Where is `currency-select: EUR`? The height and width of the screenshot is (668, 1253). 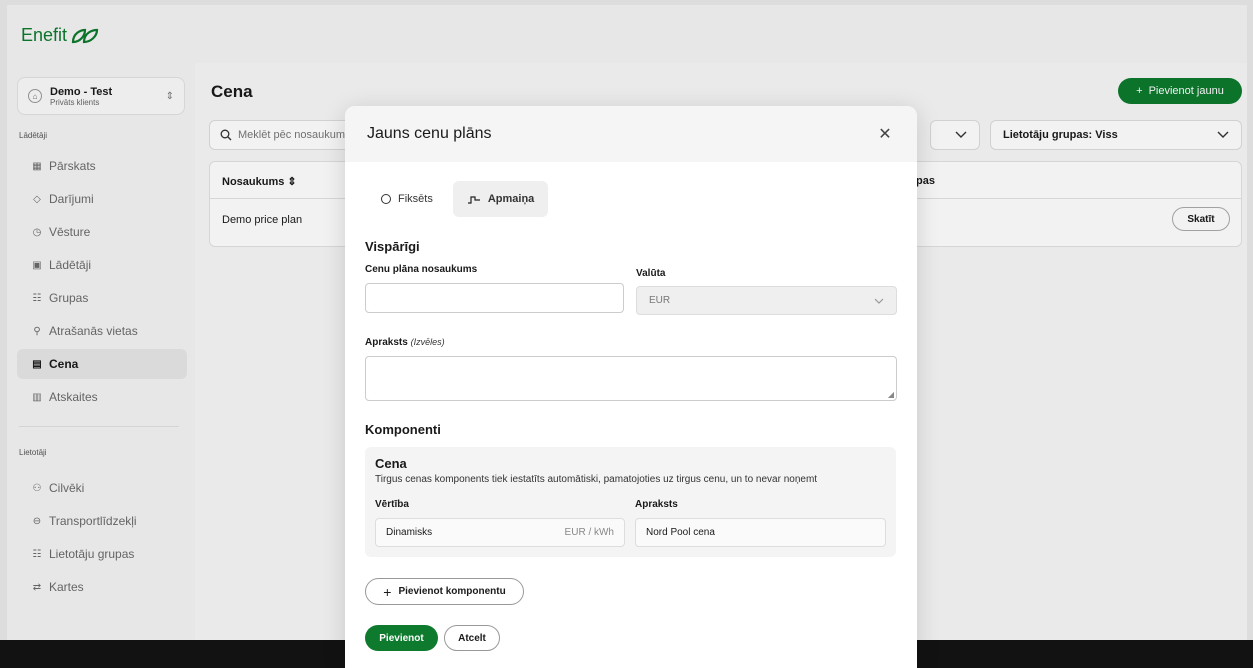 currency-select: EUR is located at coordinates (766, 300).